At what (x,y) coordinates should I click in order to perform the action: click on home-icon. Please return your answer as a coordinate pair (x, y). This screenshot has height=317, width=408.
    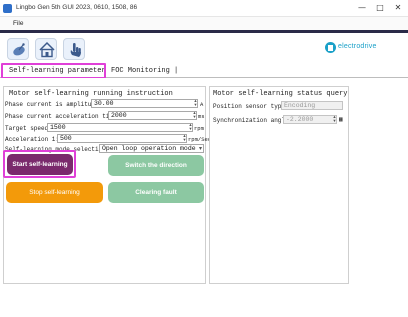
    Looking at the image, I should click on (47, 49).